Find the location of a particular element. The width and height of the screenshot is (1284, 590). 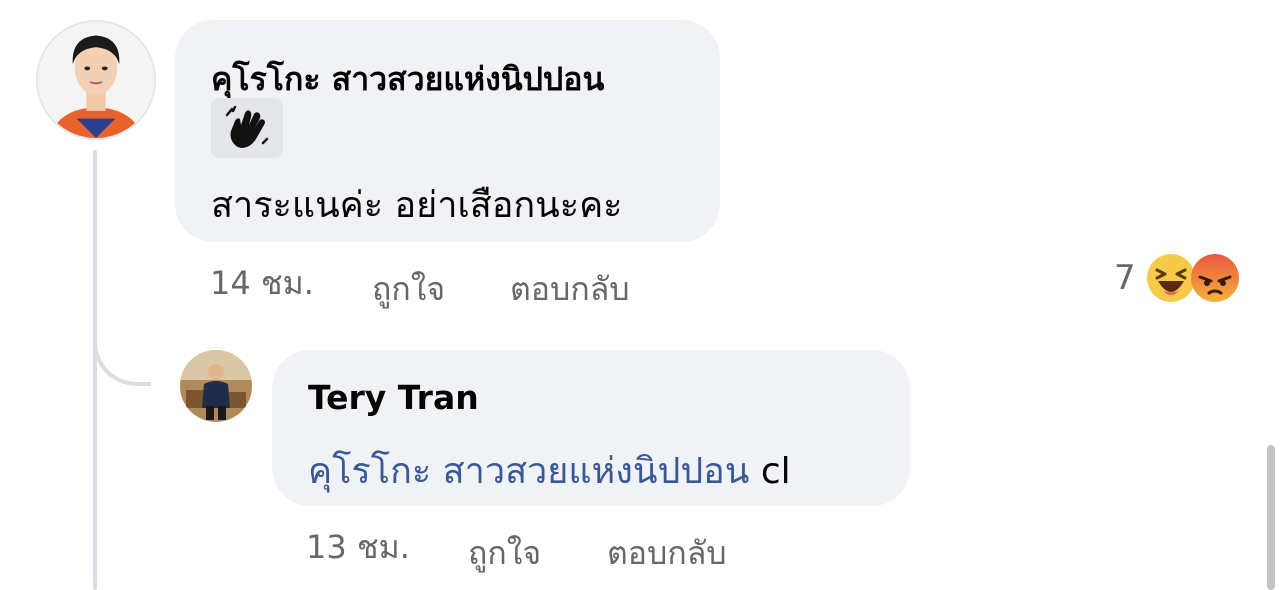

reaction-count: 7 is located at coordinates (1125, 278).